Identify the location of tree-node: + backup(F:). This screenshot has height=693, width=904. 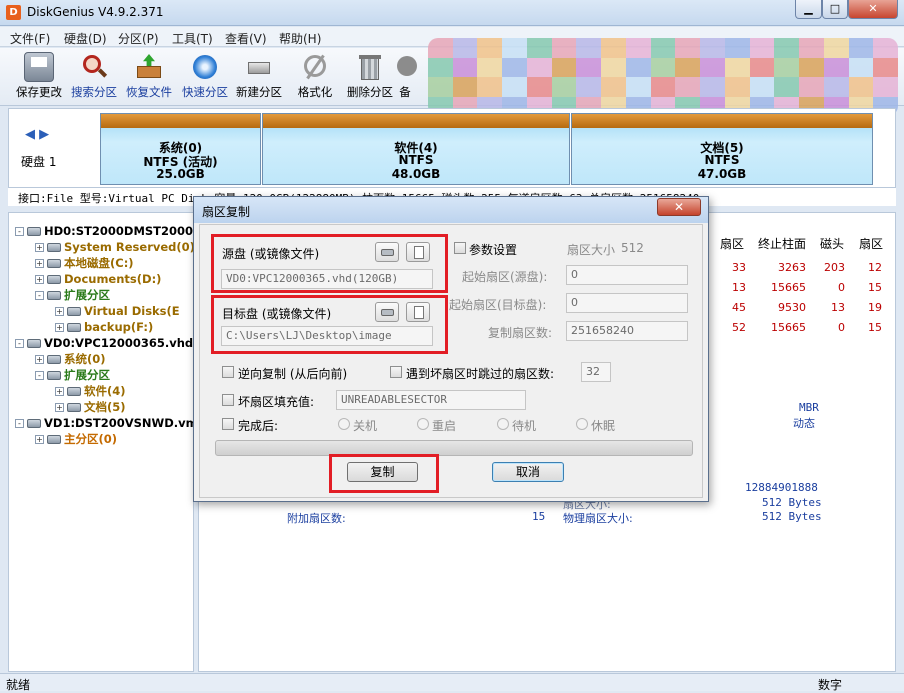
(104, 327).